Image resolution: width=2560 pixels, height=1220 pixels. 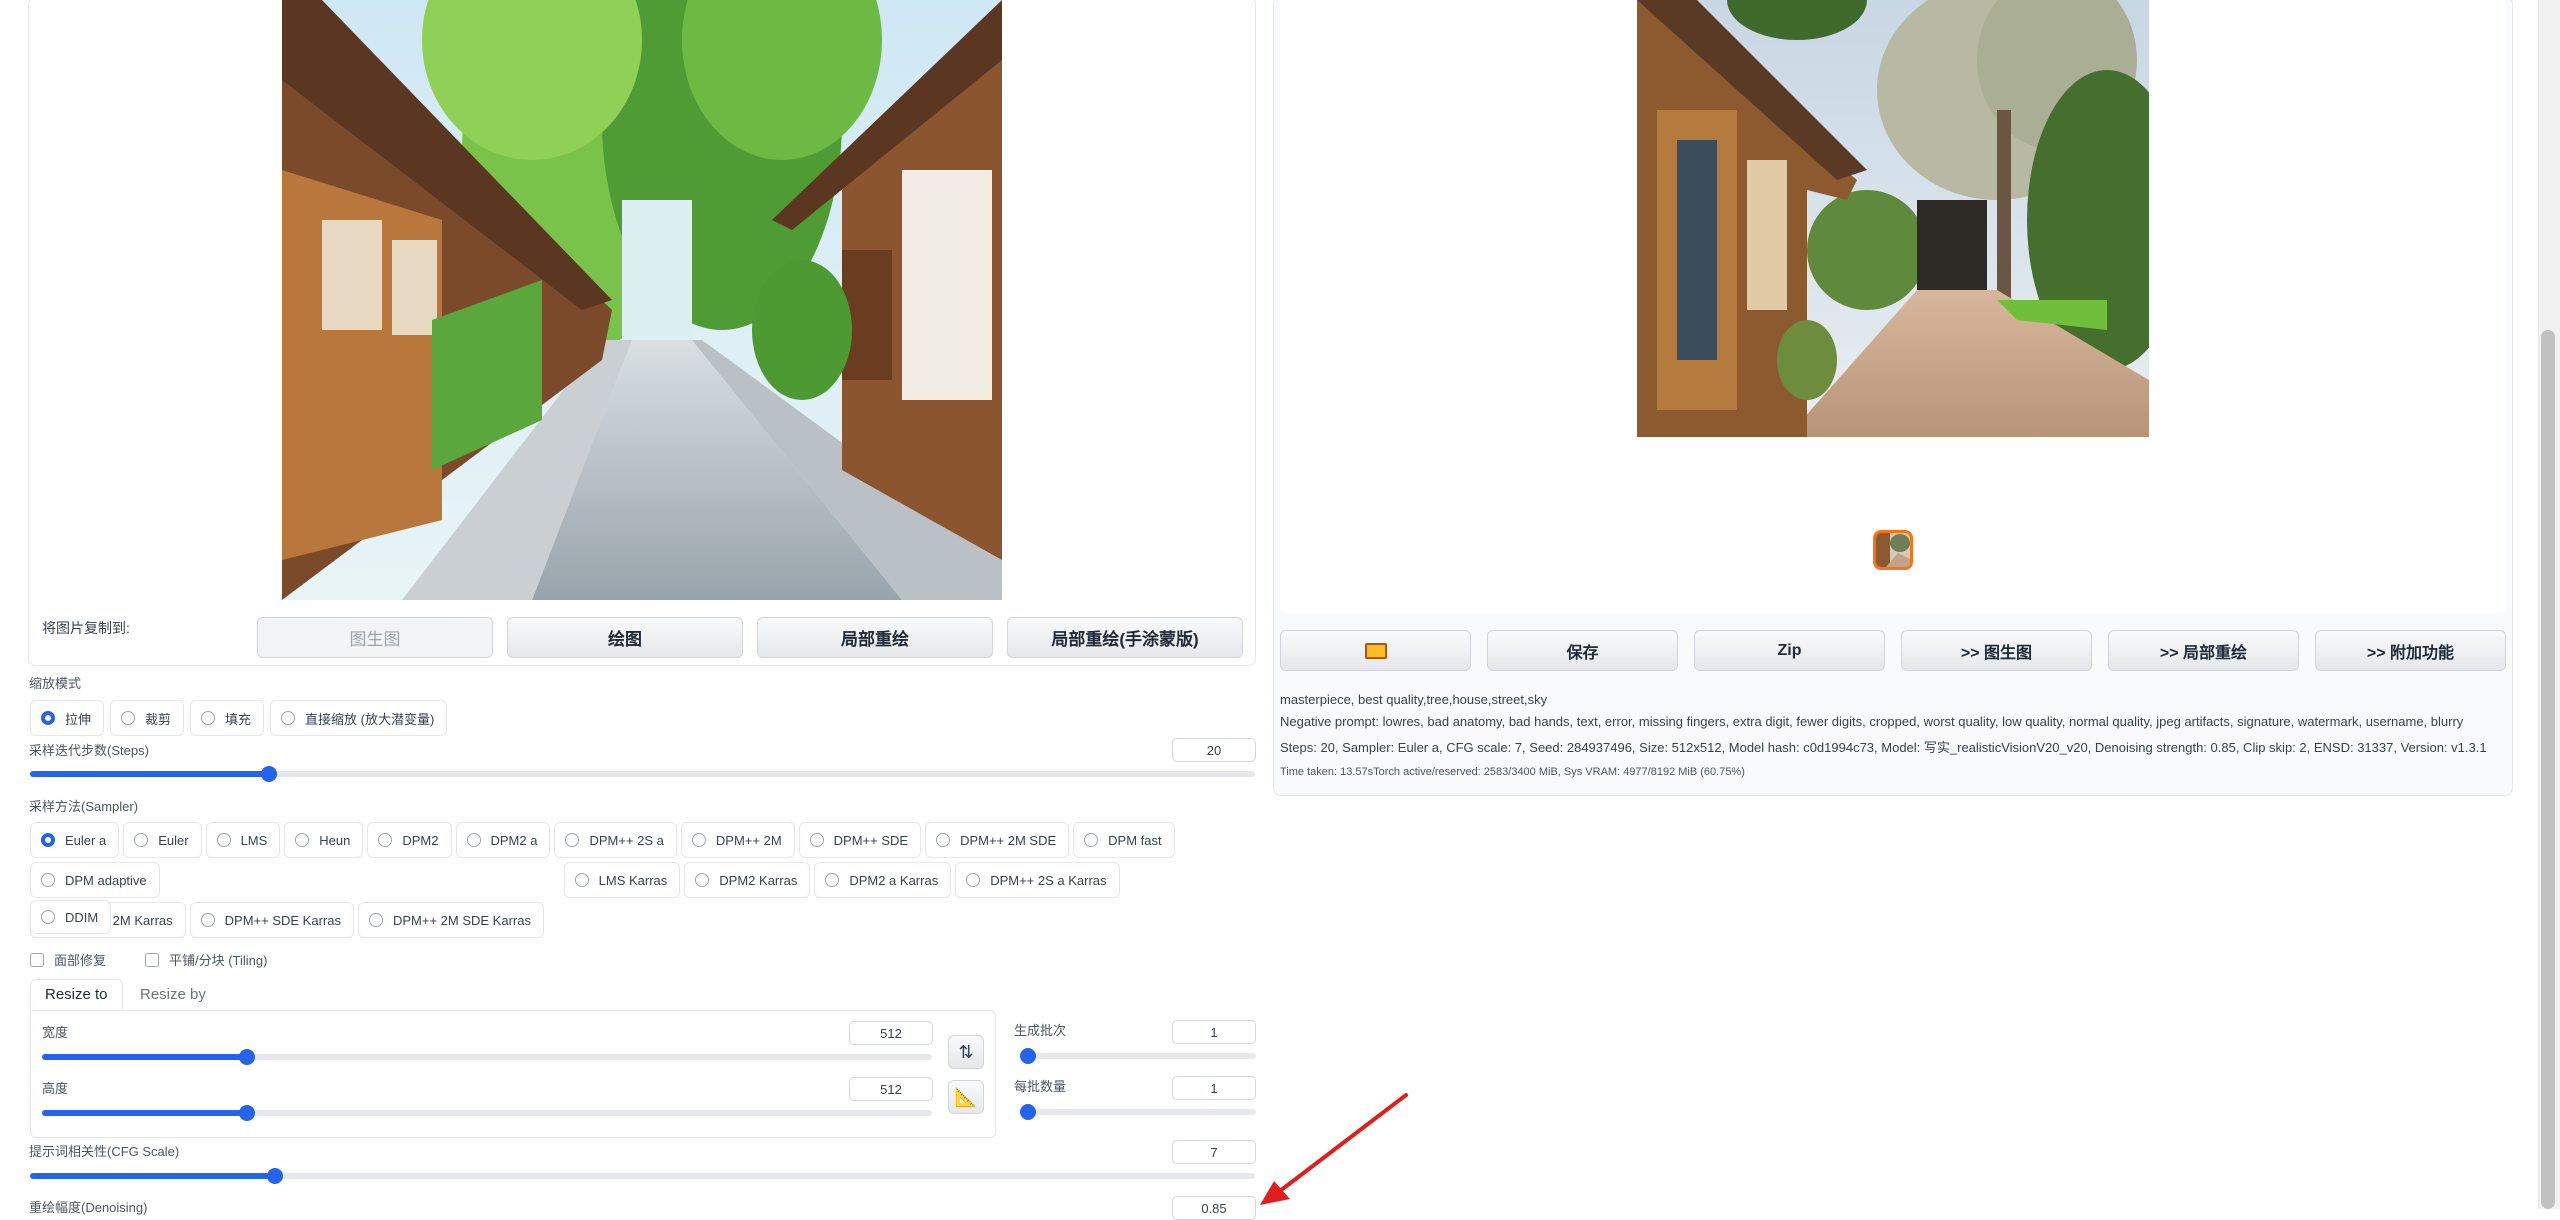 What do you see at coordinates (503, 840) in the screenshot?
I see `sampler-option: DPM2 a` at bounding box center [503, 840].